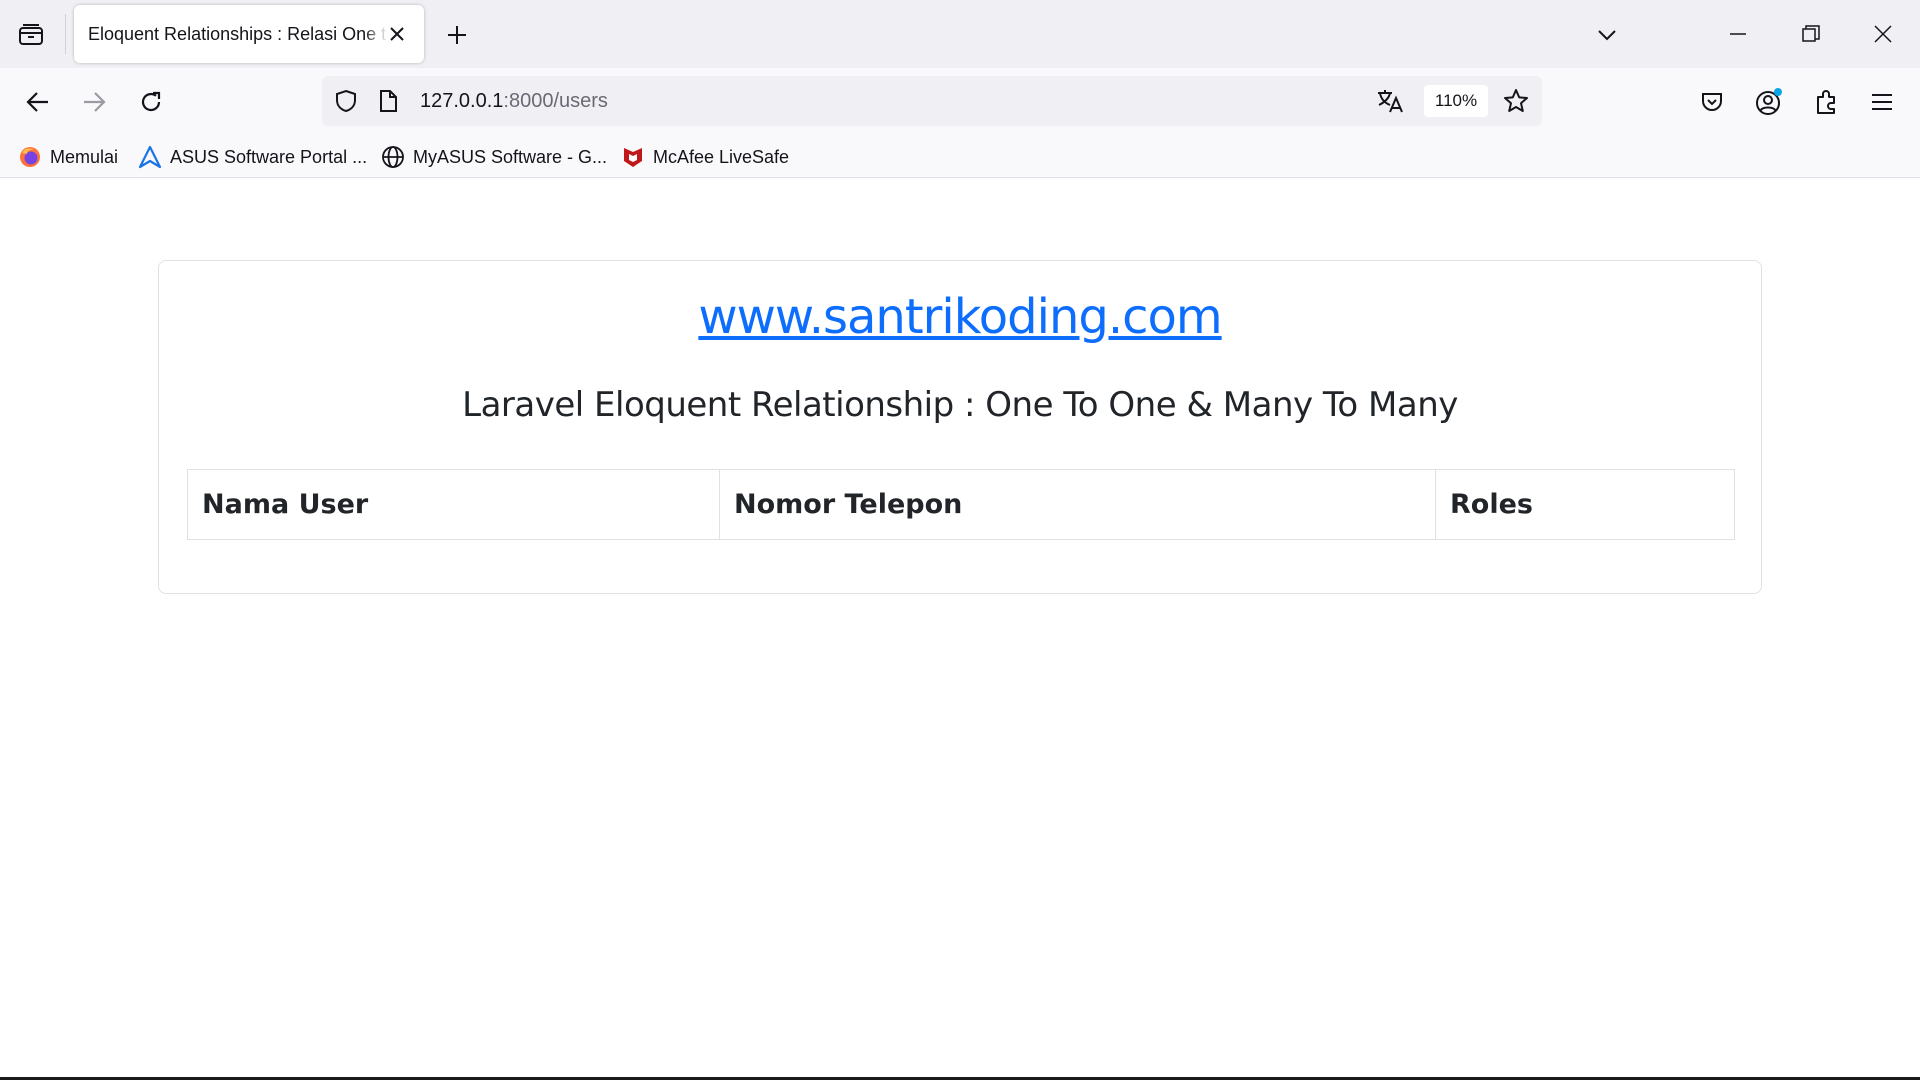 The image size is (1920, 1080). I want to click on page-icon, so click(388, 101).